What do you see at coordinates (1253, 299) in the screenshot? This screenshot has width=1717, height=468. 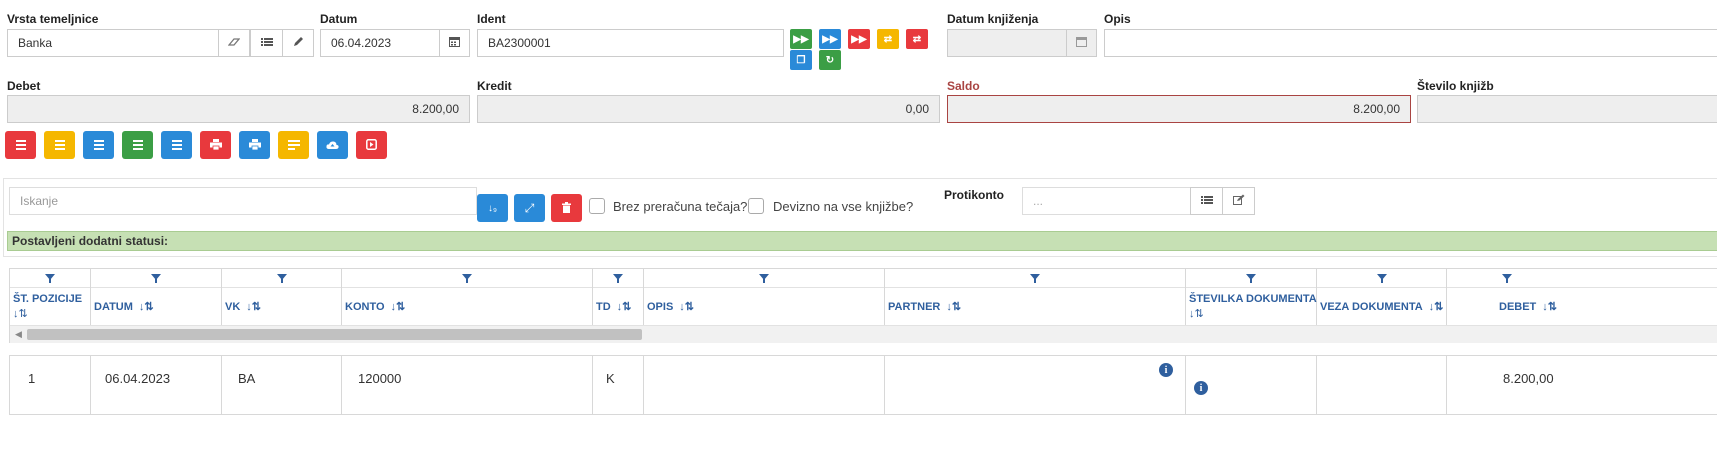 I see `col-header-stevilka: ŠTEVILKA DOKUMENTA` at bounding box center [1253, 299].